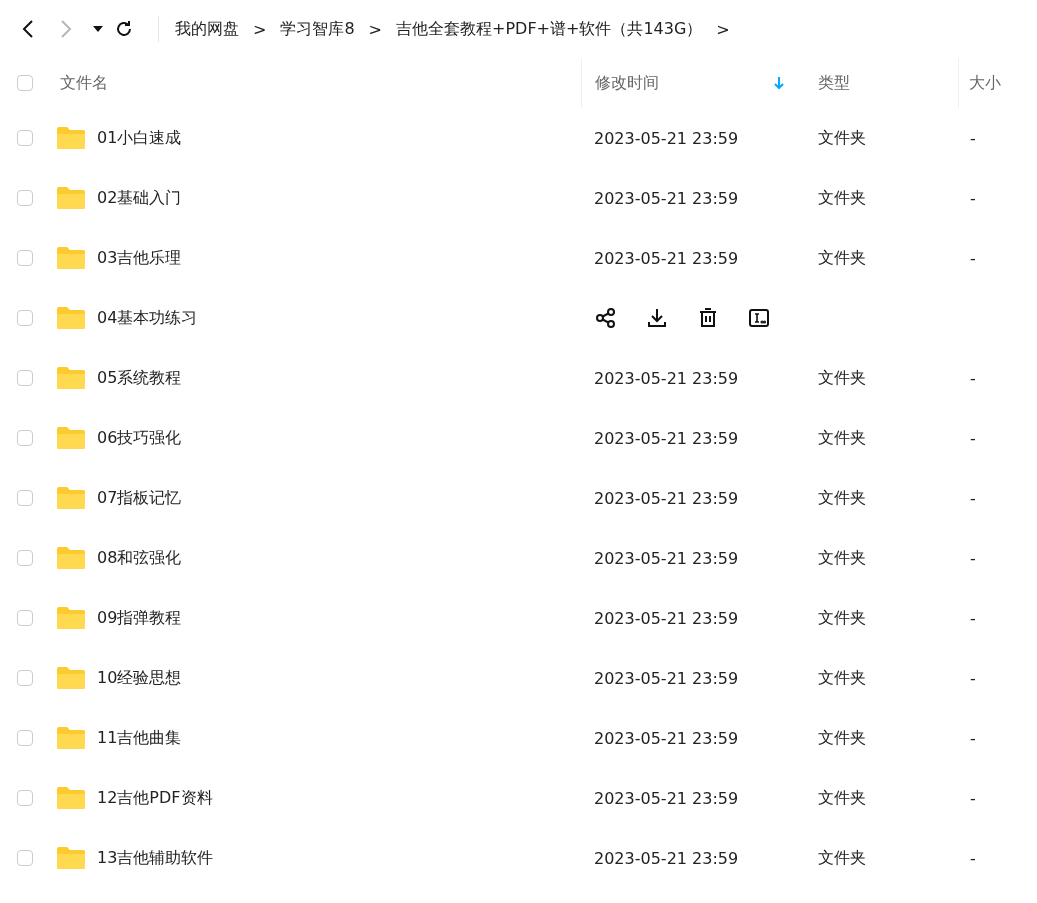  Describe the element at coordinates (338, 618) in the screenshot. I see `folder-name: 09指弹教程` at that location.